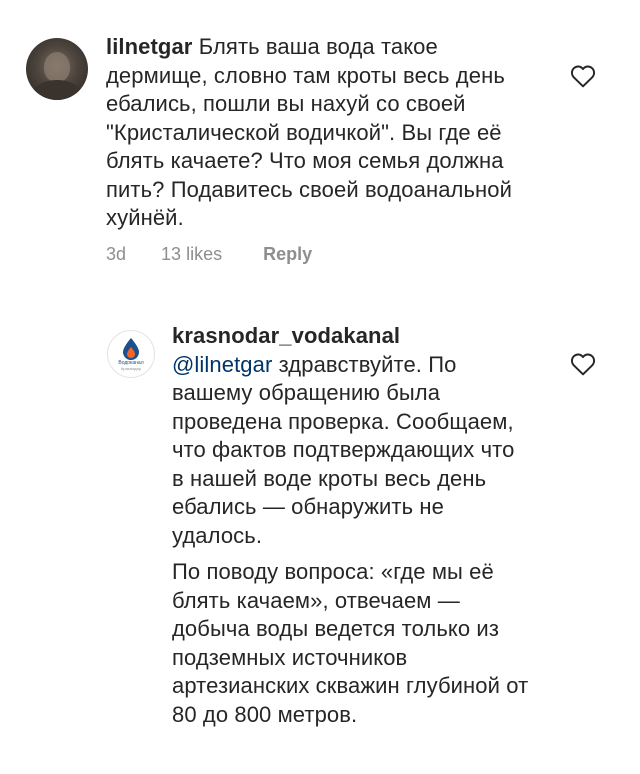  What do you see at coordinates (57, 90) in the screenshot?
I see `avatar-shoulders-shape` at bounding box center [57, 90].